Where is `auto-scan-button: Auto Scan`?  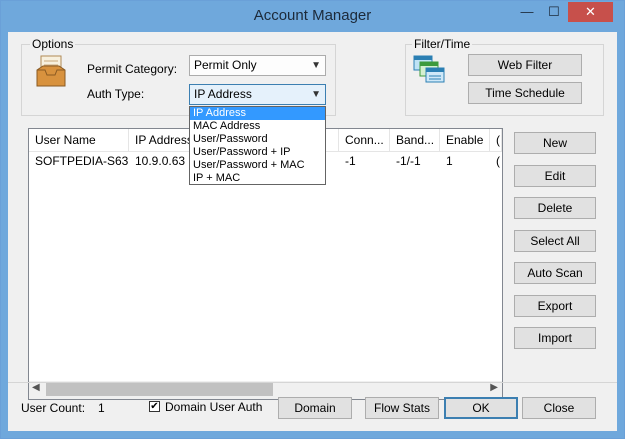
auto-scan-button: Auto Scan is located at coordinates (555, 273).